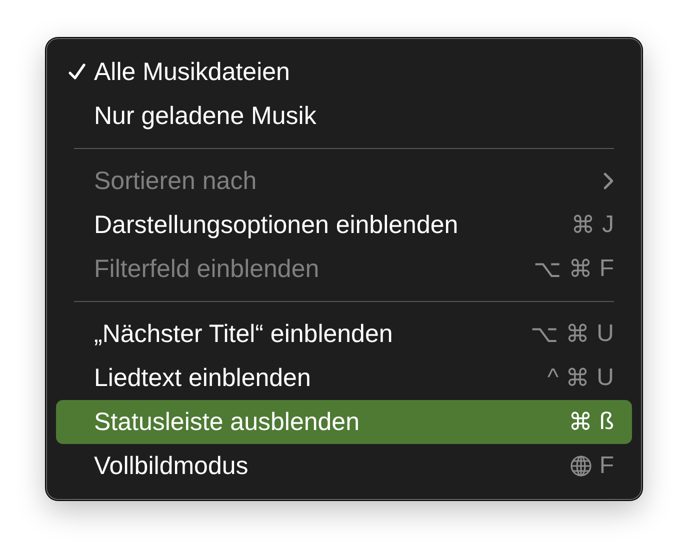  What do you see at coordinates (206, 116) in the screenshot?
I see `menu-item-label: Nur geladene Musik` at bounding box center [206, 116].